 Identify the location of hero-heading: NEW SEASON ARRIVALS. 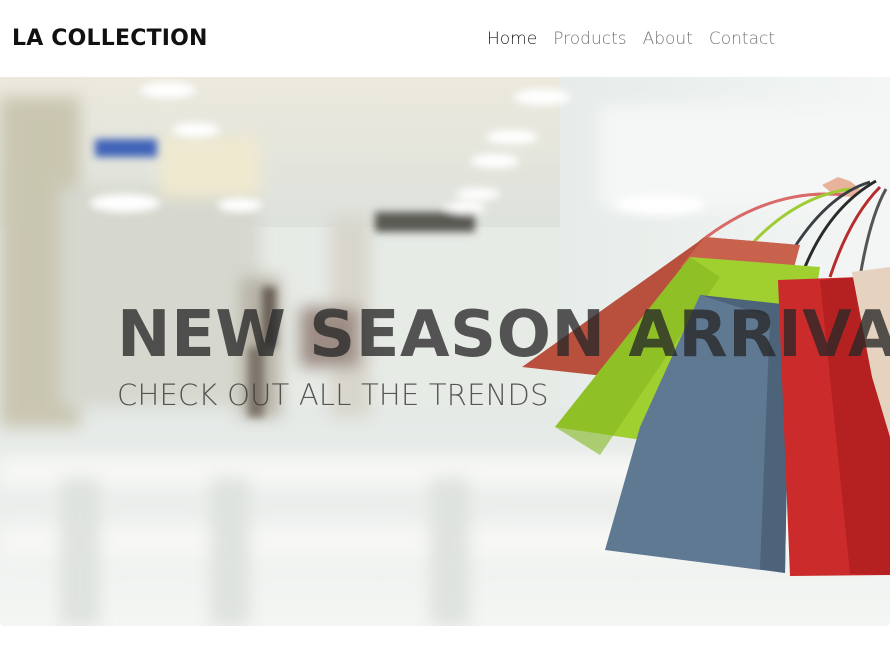
(503, 335).